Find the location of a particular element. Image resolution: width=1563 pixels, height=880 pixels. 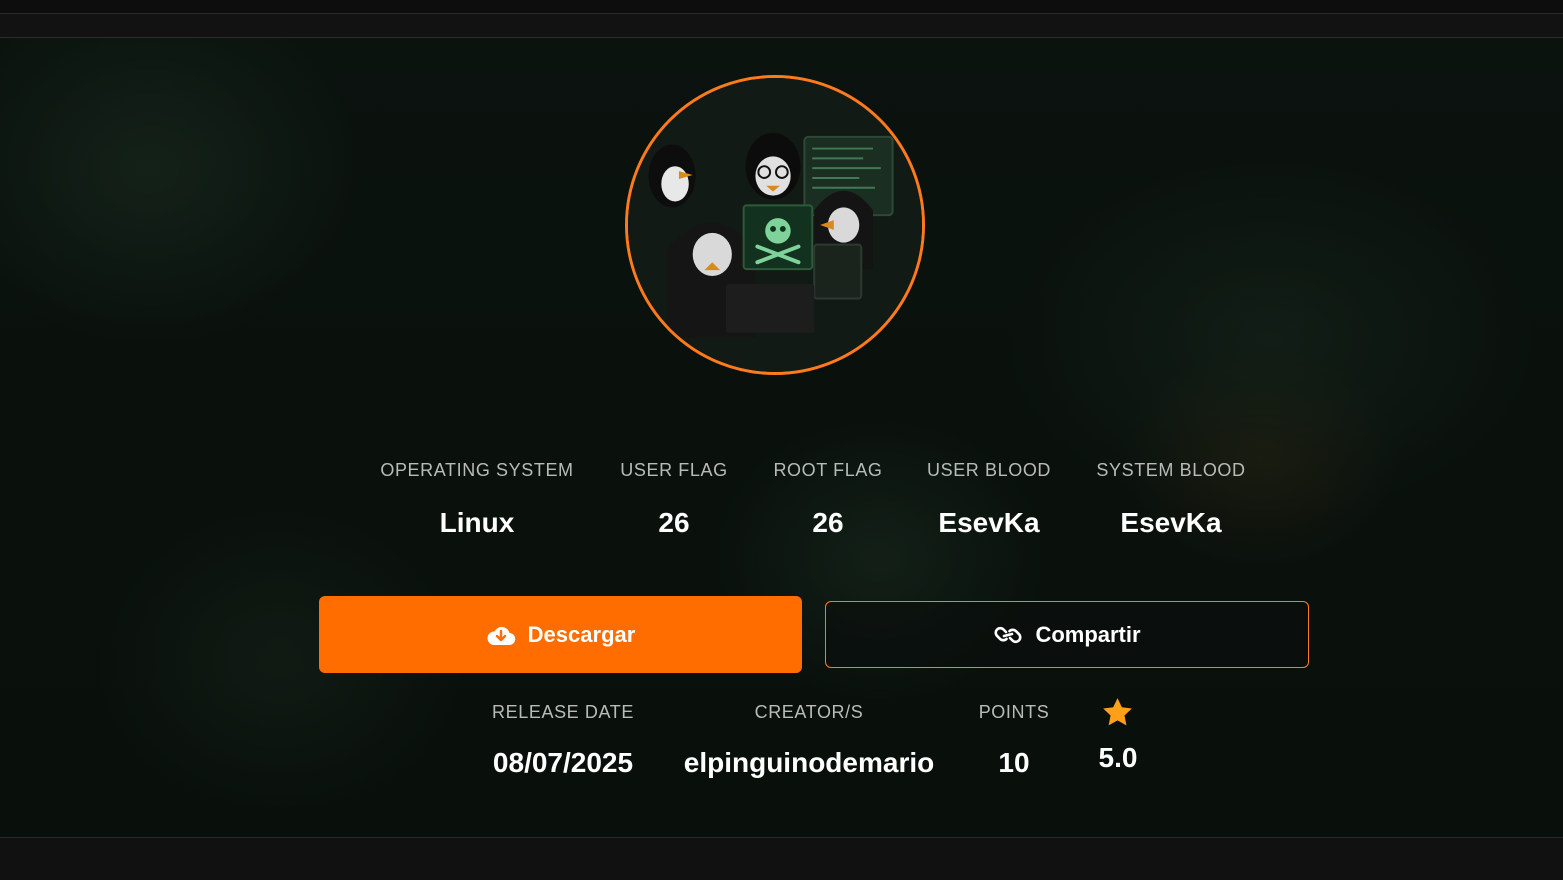

share-label: Compartir is located at coordinates (1088, 634).